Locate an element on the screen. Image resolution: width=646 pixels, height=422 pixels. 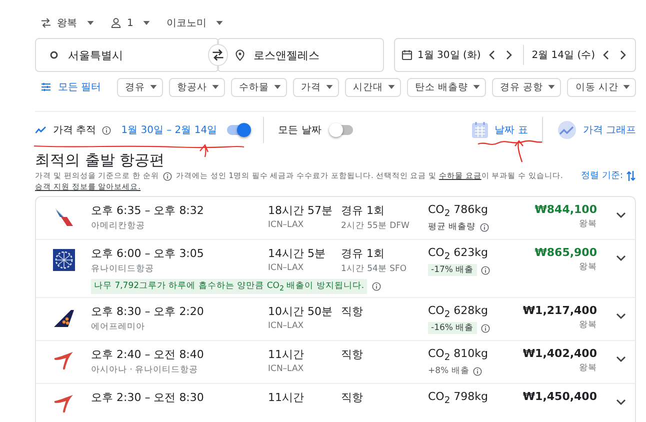
sort-button: 정렬 기준: is located at coordinates (608, 175).